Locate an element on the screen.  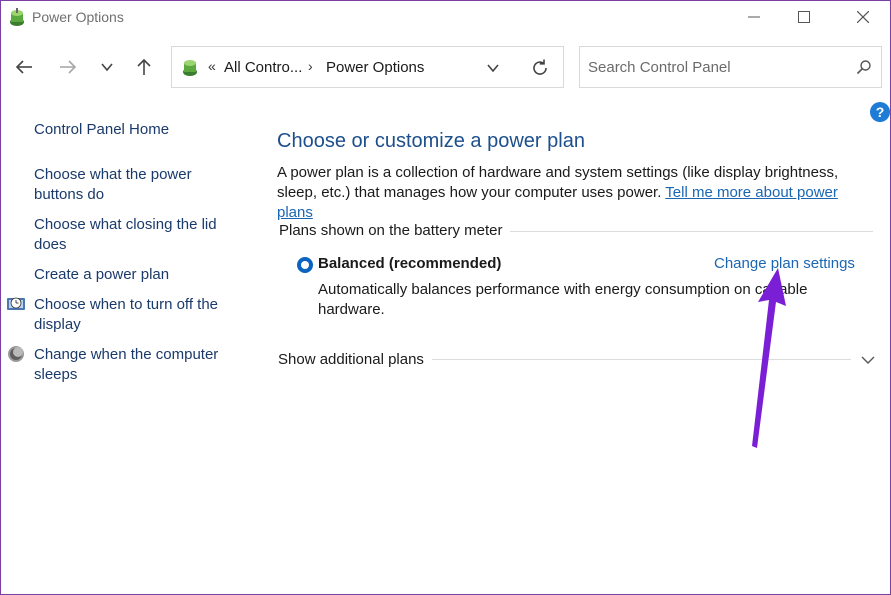
page-title: Choose or customize a power plan is located at coordinates (431, 141).